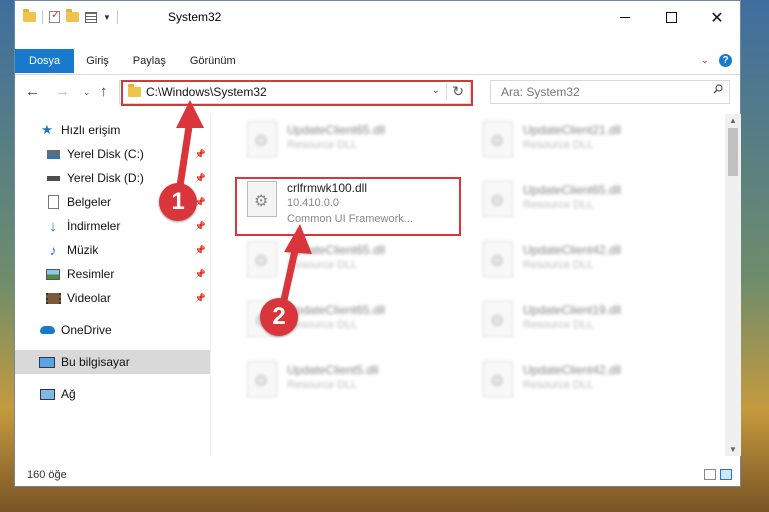  Describe the element at coordinates (244, 202) in the screenshot. I see `annotation-arrows` at that location.